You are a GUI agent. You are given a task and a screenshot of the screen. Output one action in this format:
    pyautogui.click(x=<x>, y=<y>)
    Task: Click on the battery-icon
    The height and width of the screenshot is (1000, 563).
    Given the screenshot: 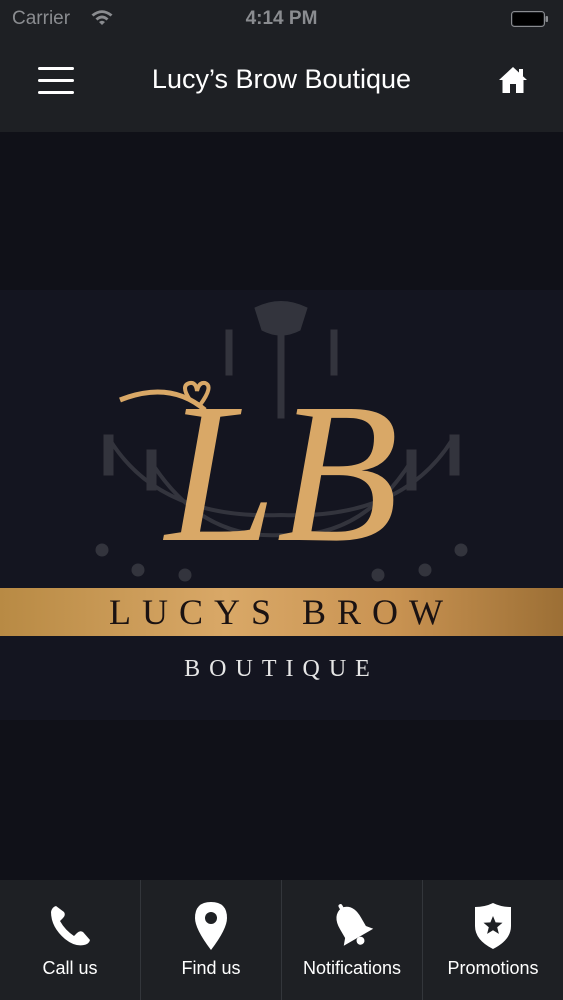 What is the action you would take?
    pyautogui.click(x=529, y=19)
    